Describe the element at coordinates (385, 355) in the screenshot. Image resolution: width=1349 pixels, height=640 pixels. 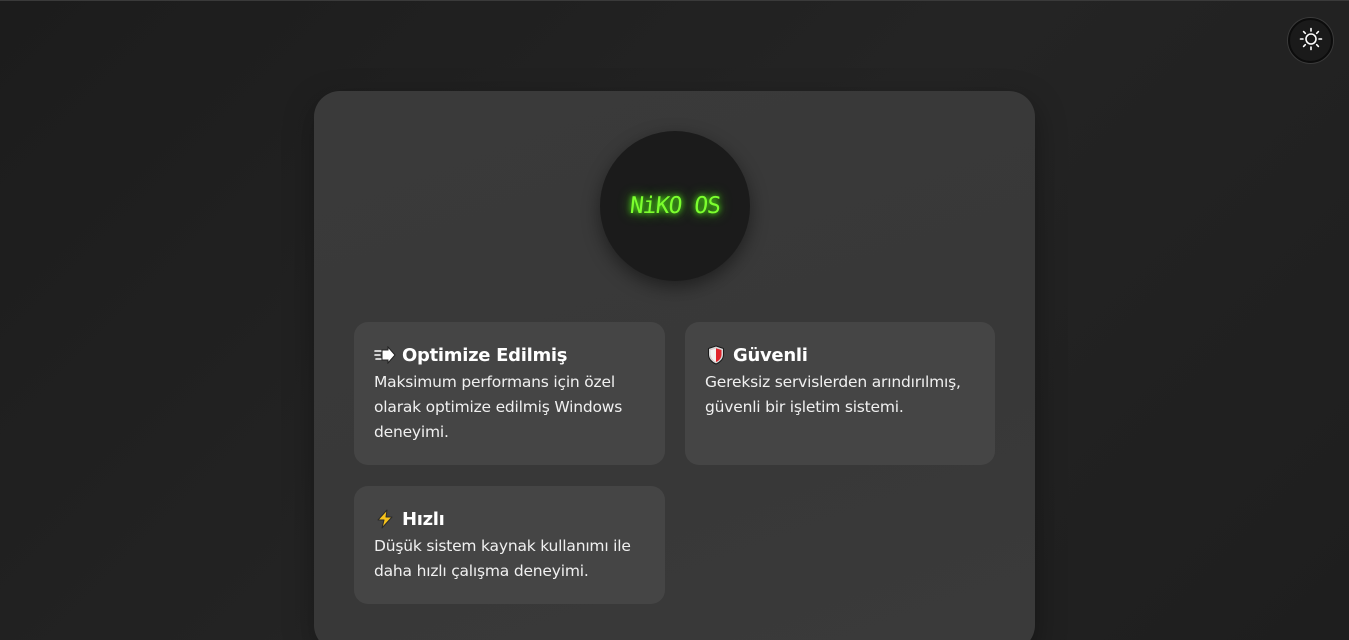
I see `fast-arrow-icon` at that location.